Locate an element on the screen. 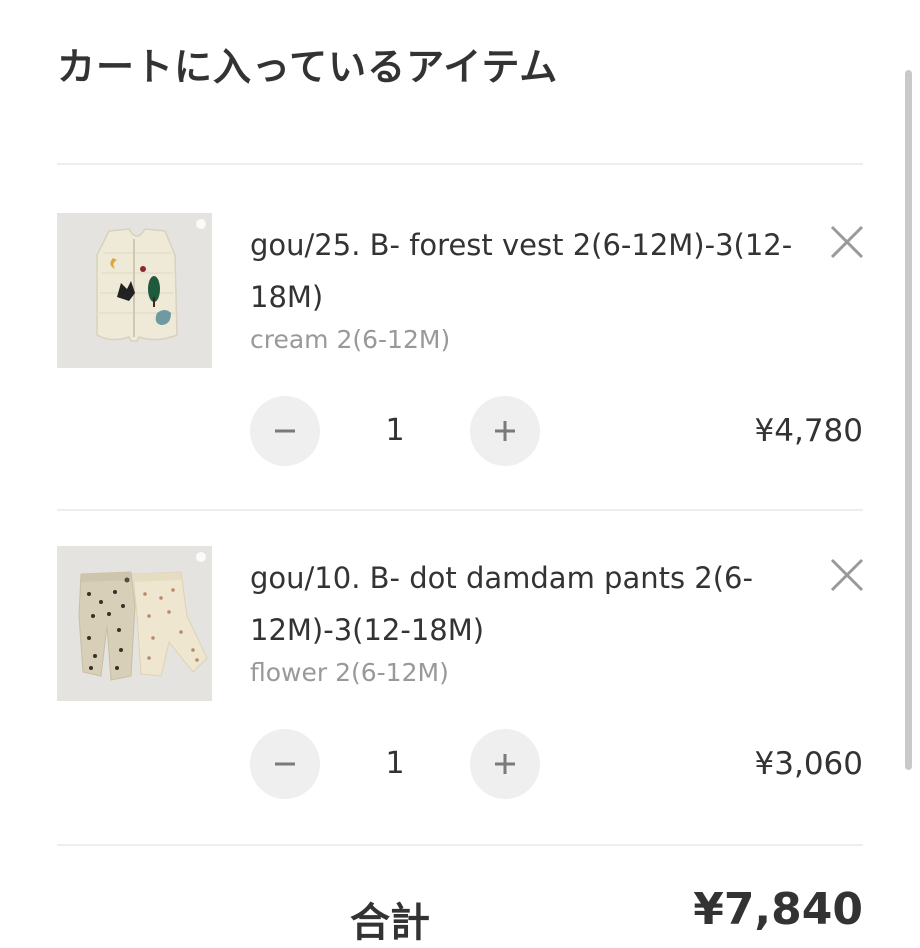 This screenshot has width=920, height=948. product-variant: flower 2(6-12M) is located at coordinates (349, 672).